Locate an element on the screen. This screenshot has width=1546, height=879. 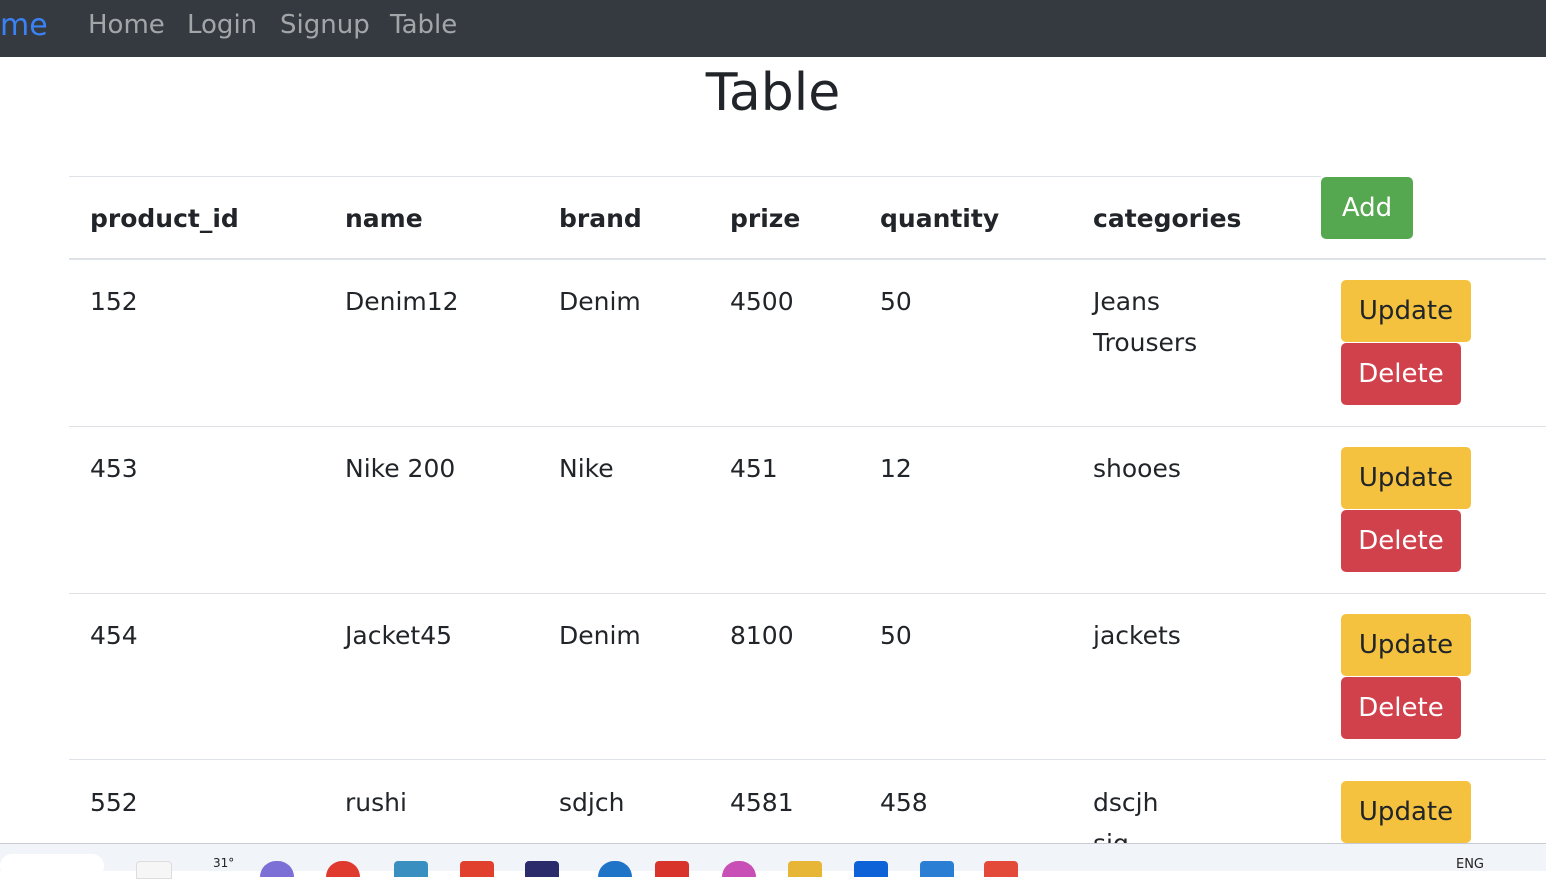
cell-product-id: 552 is located at coordinates (114, 802).